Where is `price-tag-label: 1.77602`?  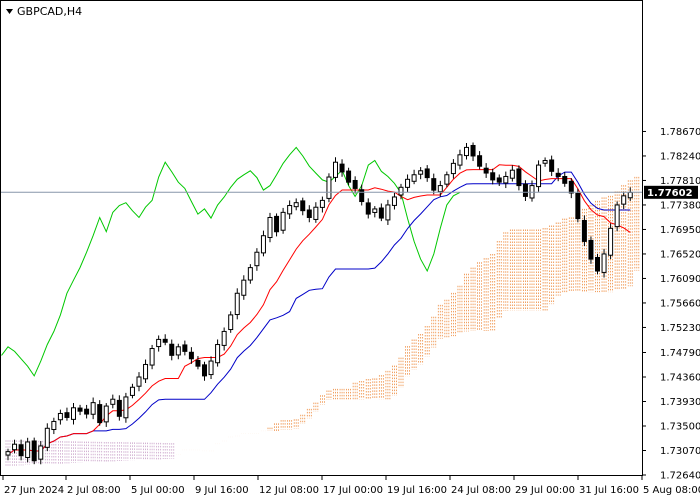
price-tag-label: 1.77602 is located at coordinates (670, 193).